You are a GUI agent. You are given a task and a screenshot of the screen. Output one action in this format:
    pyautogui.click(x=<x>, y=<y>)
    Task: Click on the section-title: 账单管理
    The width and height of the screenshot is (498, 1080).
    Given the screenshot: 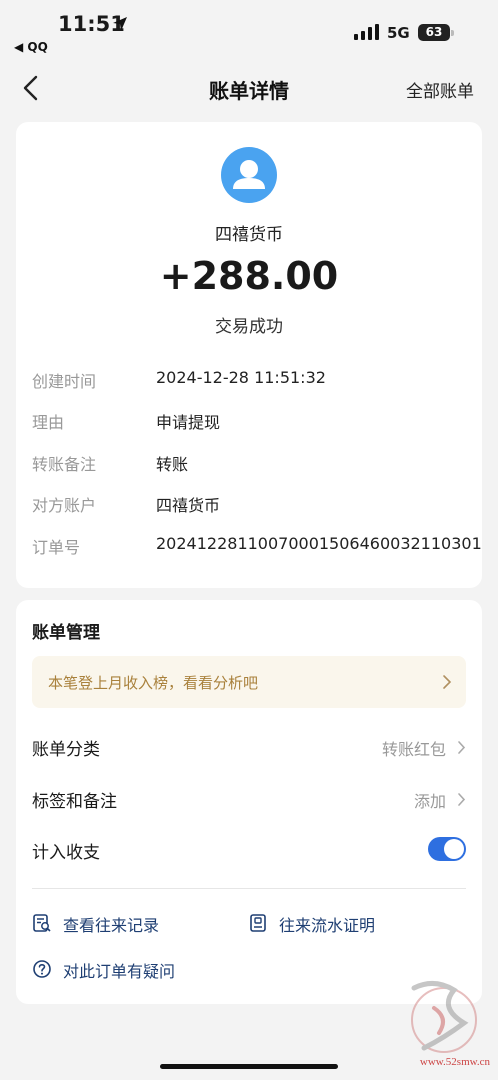 What is the action you would take?
    pyautogui.click(x=66, y=633)
    